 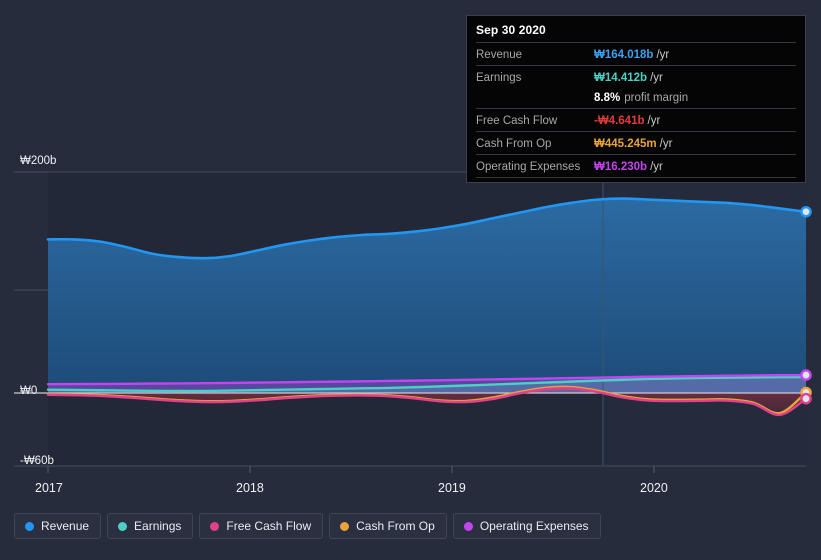 I want to click on tooltip-row-value-group: 8.8% profit margin, so click(x=641, y=97).